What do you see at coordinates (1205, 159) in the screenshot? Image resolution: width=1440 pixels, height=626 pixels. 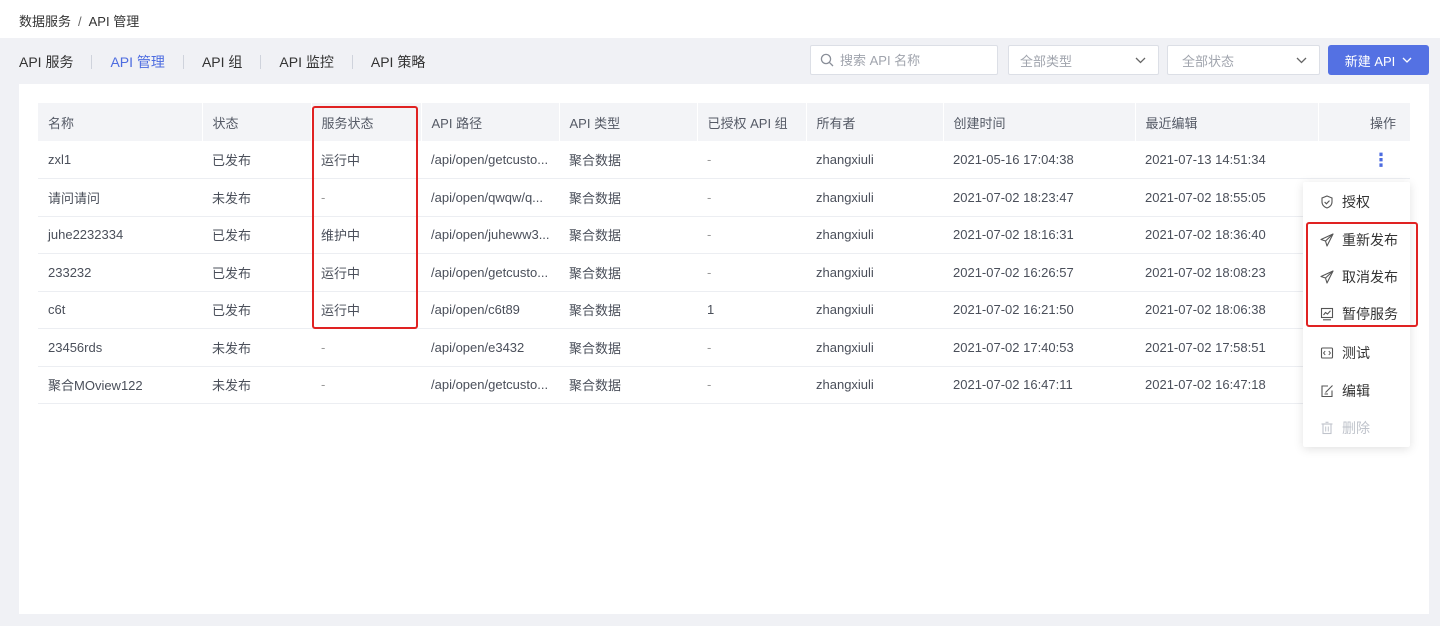 I see `cell-last-edited: 2021-07-13 14:51:34` at bounding box center [1205, 159].